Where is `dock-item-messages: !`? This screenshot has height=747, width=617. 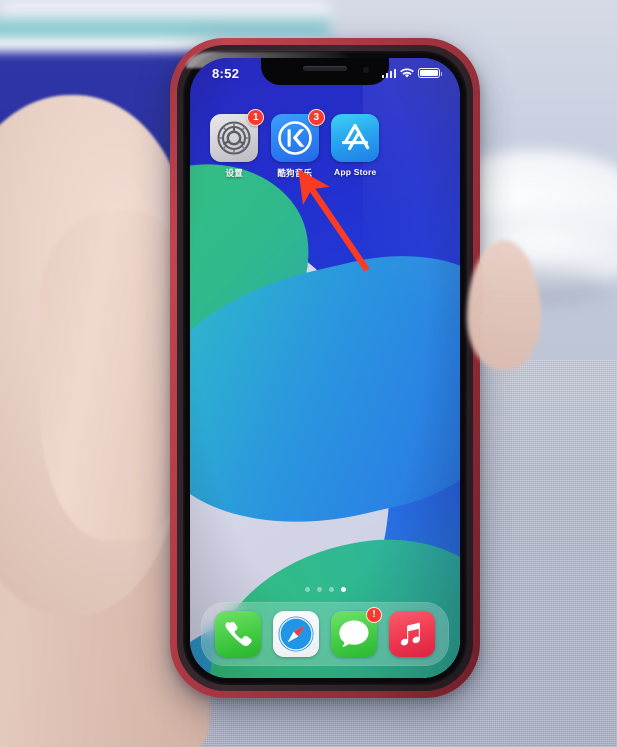 dock-item-messages: ! is located at coordinates (356, 632).